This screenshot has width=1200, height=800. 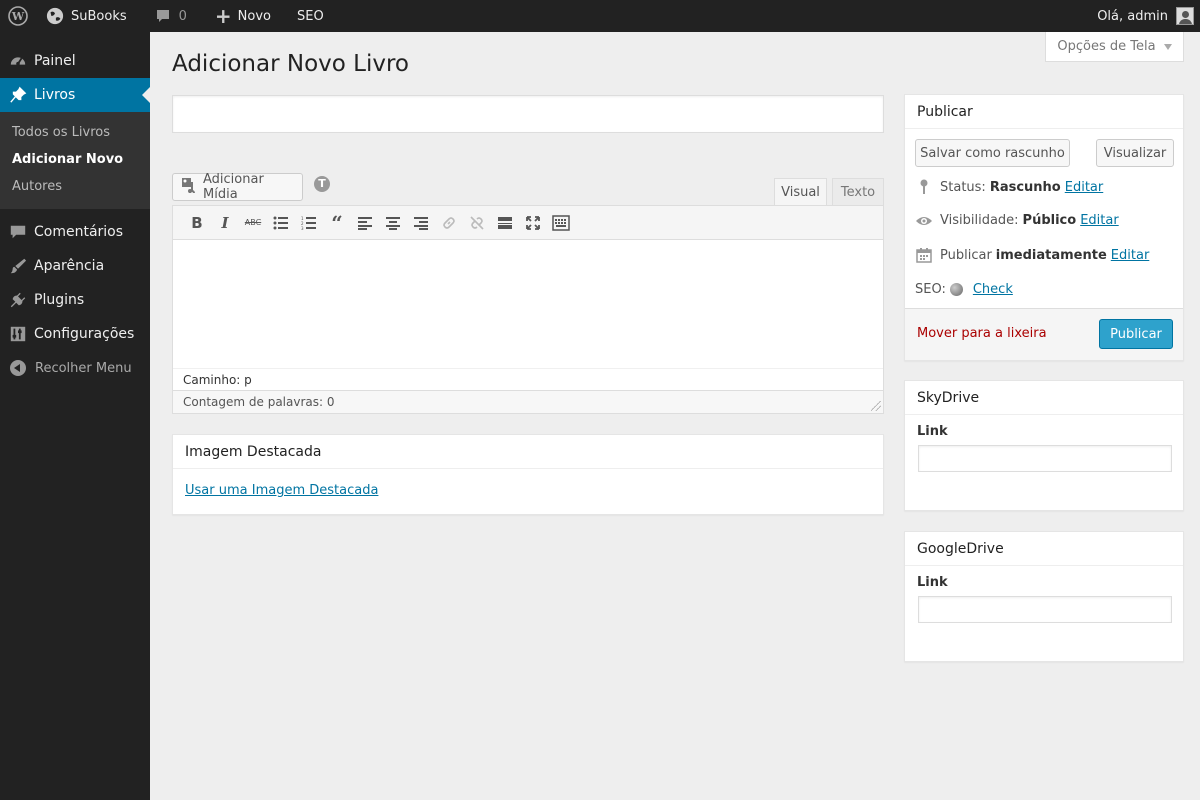 I want to click on publish-actions: Mover para a lixeira Publicar, so click(x=1044, y=334).